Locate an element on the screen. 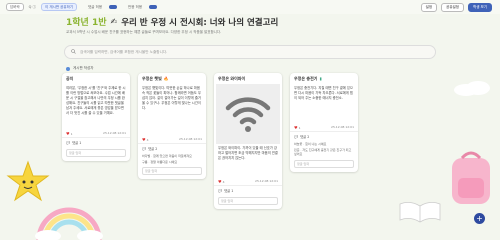  fire-icon: 🔥 is located at coordinates (166, 78).